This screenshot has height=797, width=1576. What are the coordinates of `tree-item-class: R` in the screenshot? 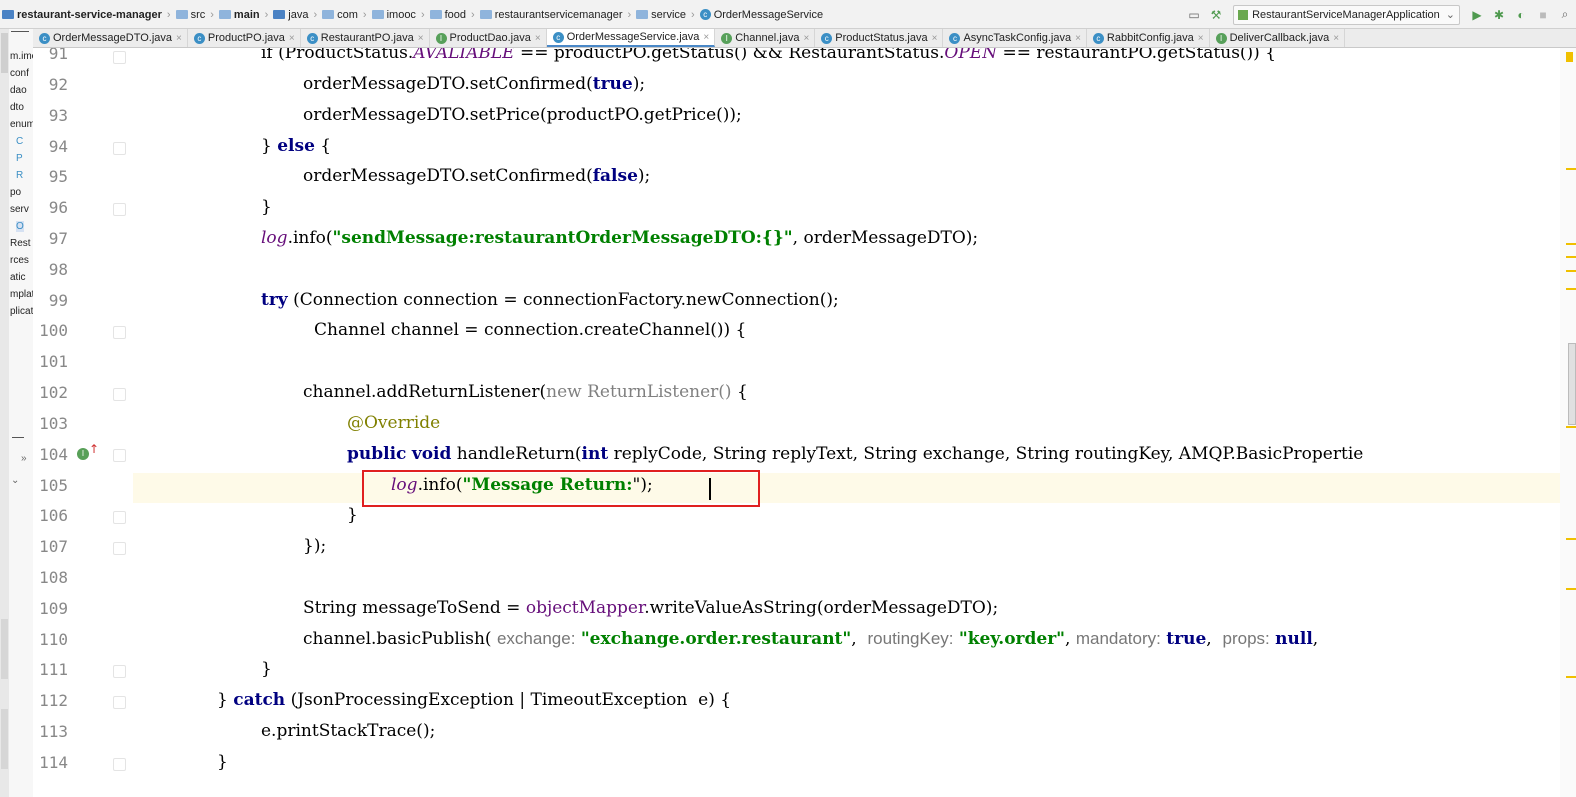 It's located at (19, 175).